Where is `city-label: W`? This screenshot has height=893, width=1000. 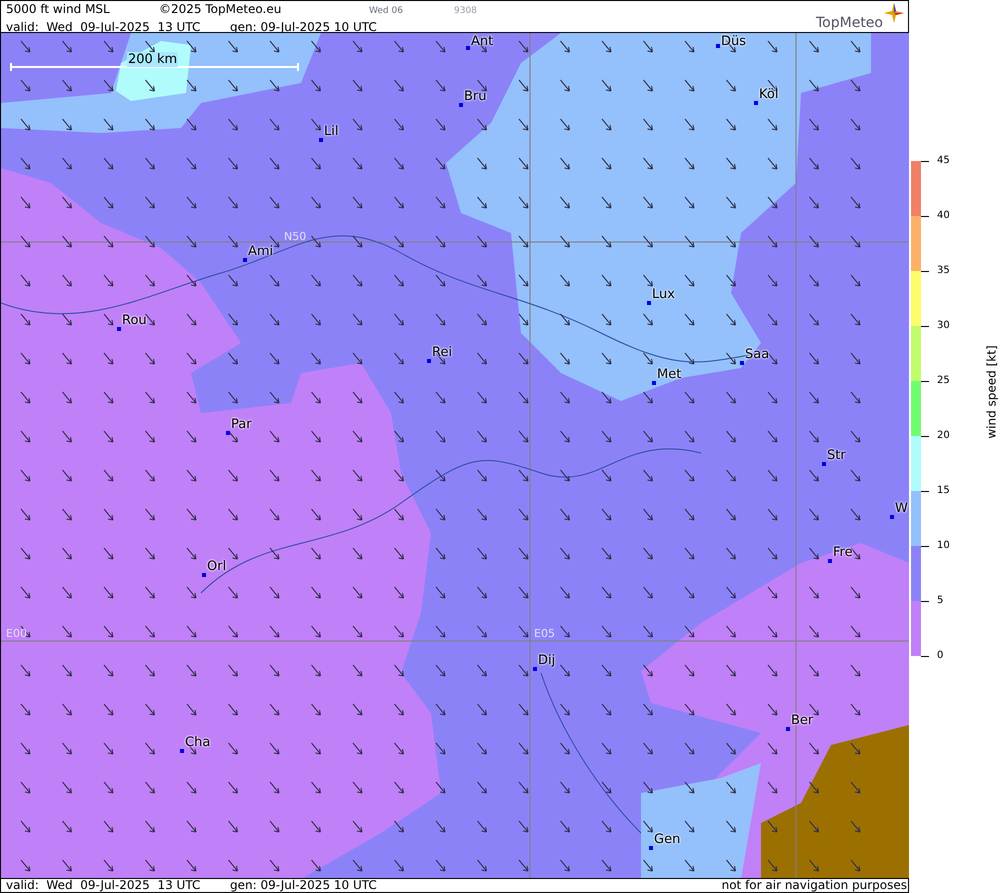 city-label: W is located at coordinates (901, 508).